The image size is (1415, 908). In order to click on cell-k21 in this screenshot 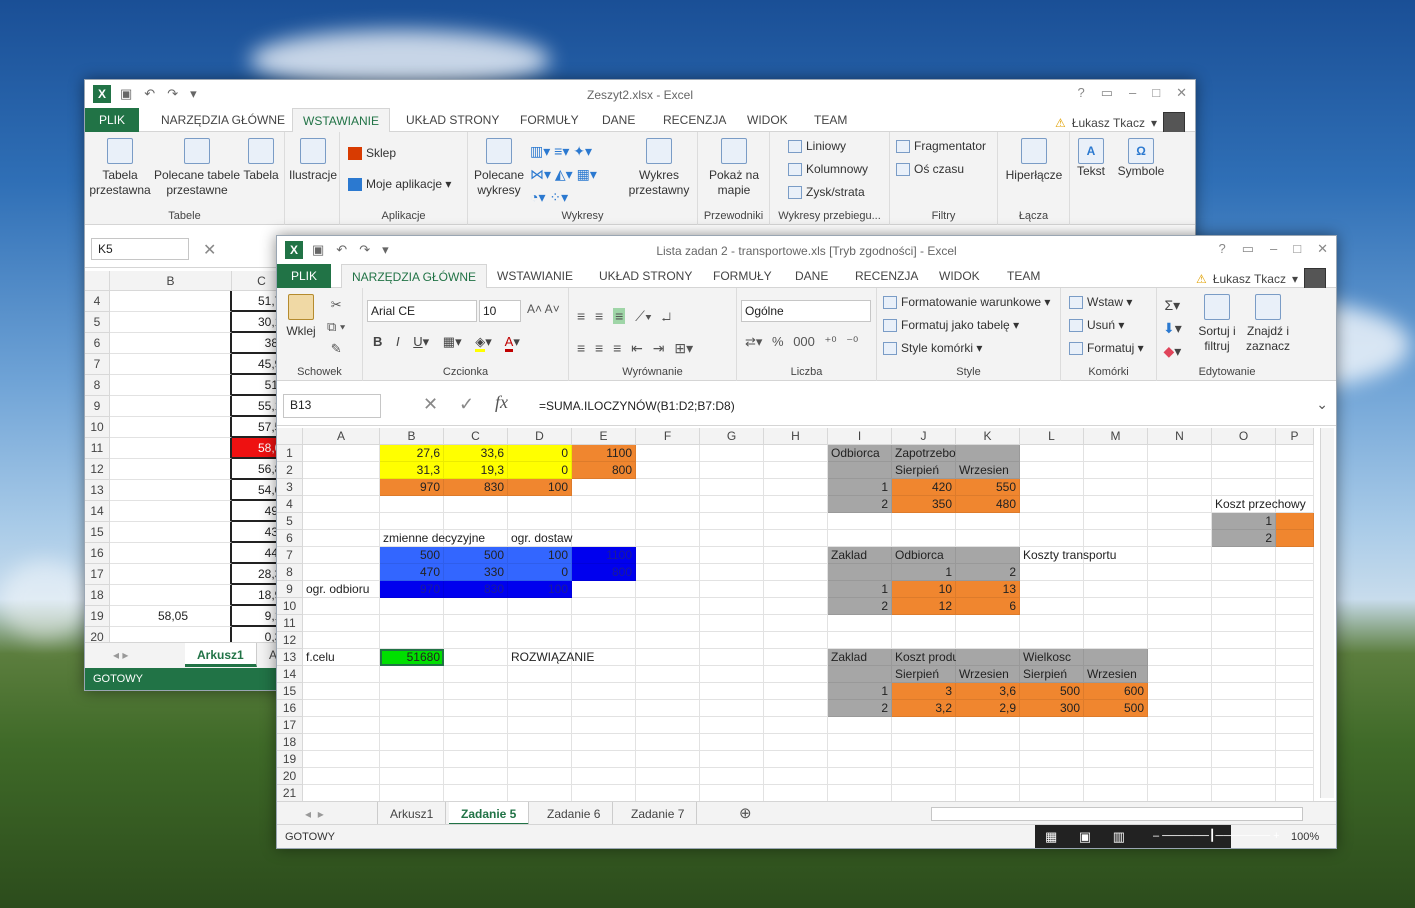, I will do `click(988, 793)`.